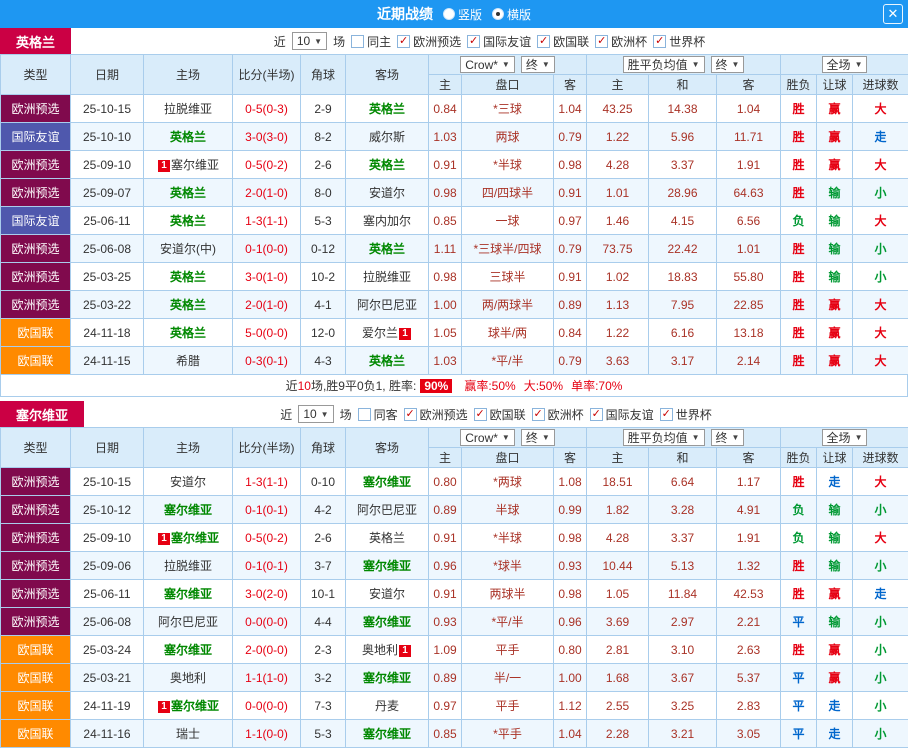 Image resolution: width=908 pixels, height=751 pixels. Describe the element at coordinates (507, 192) in the screenshot. I see `handicap-line-cell: 四/四球半` at that location.